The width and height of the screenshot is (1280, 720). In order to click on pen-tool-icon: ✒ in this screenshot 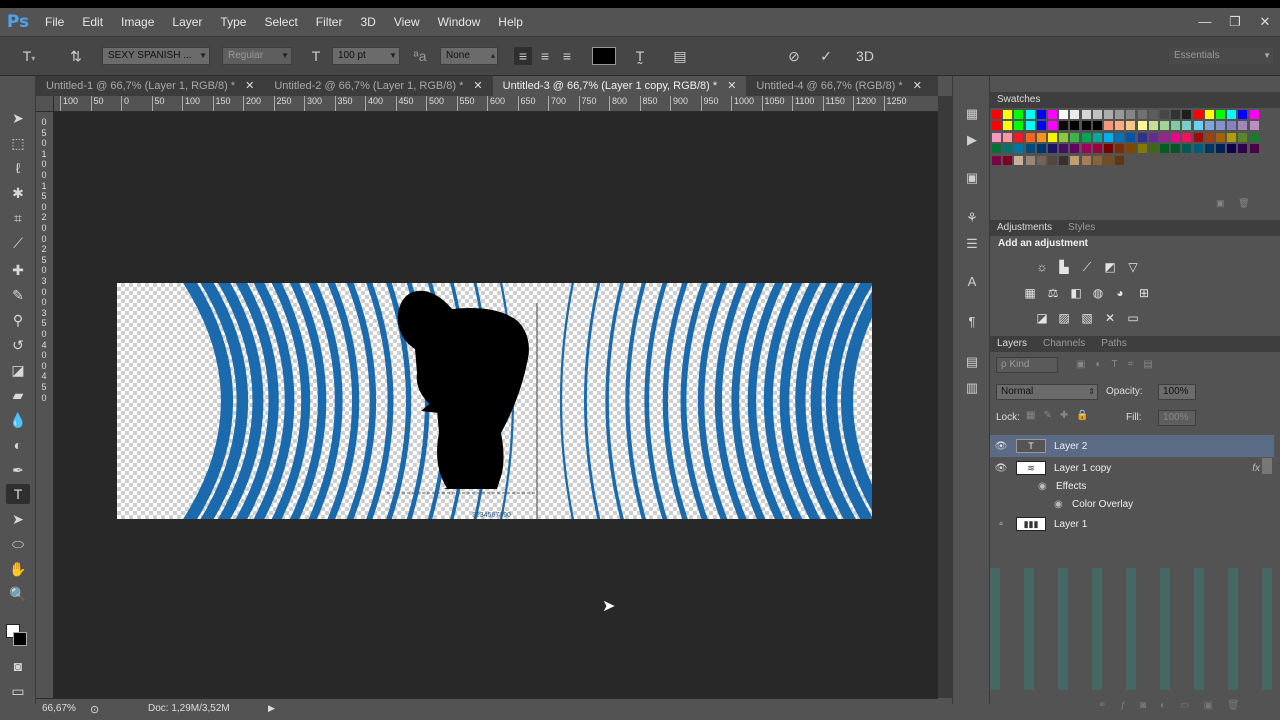, I will do `click(18, 470)`.